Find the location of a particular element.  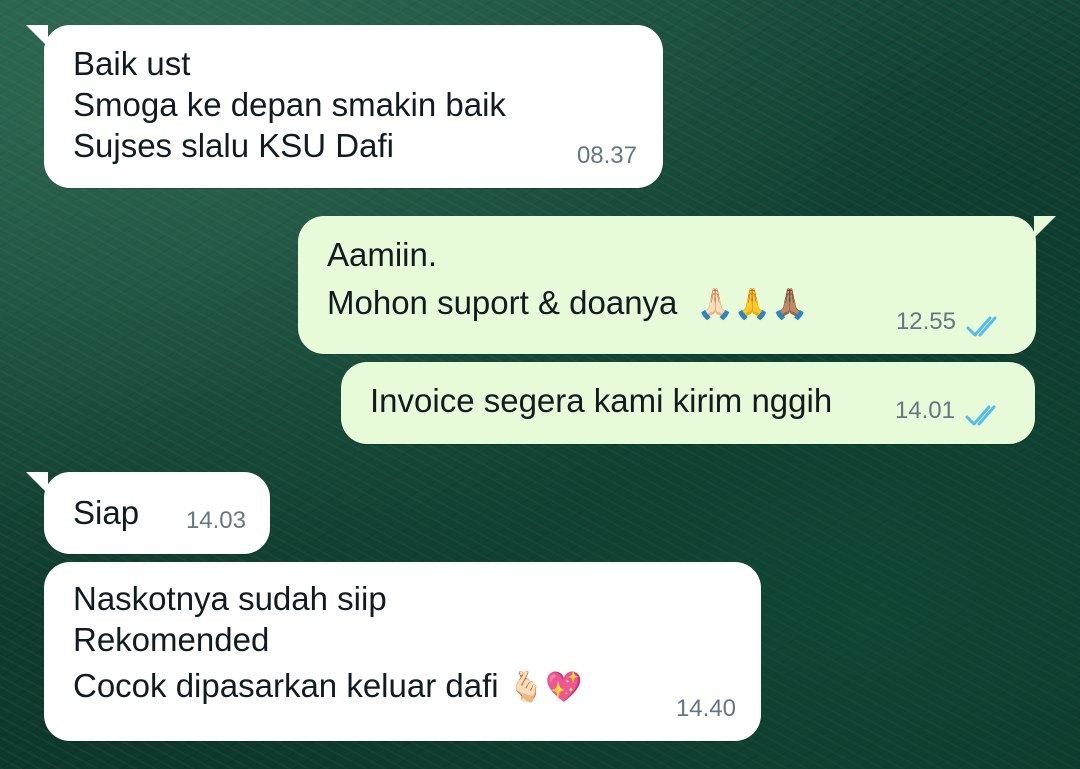

message-line-text: Cocok dipasarkan keluar dafi is located at coordinates (286, 685).